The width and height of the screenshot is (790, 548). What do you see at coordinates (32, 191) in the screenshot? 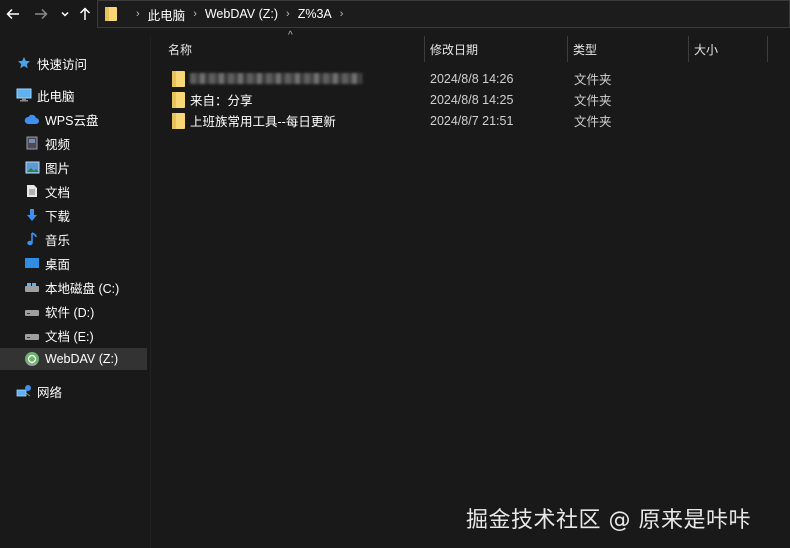
I see `document-icon` at bounding box center [32, 191].